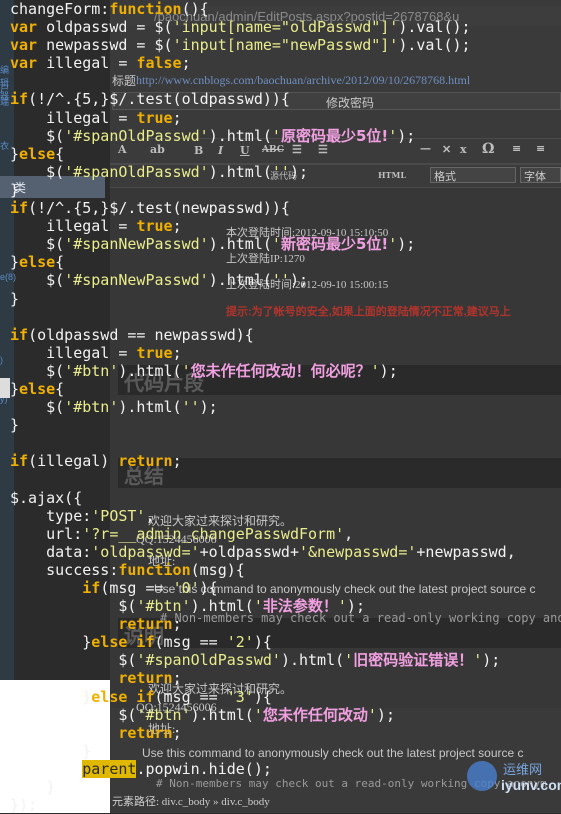  What do you see at coordinates (466, 551) in the screenshot?
I see `code-token: +newpasswd,` at bounding box center [466, 551].